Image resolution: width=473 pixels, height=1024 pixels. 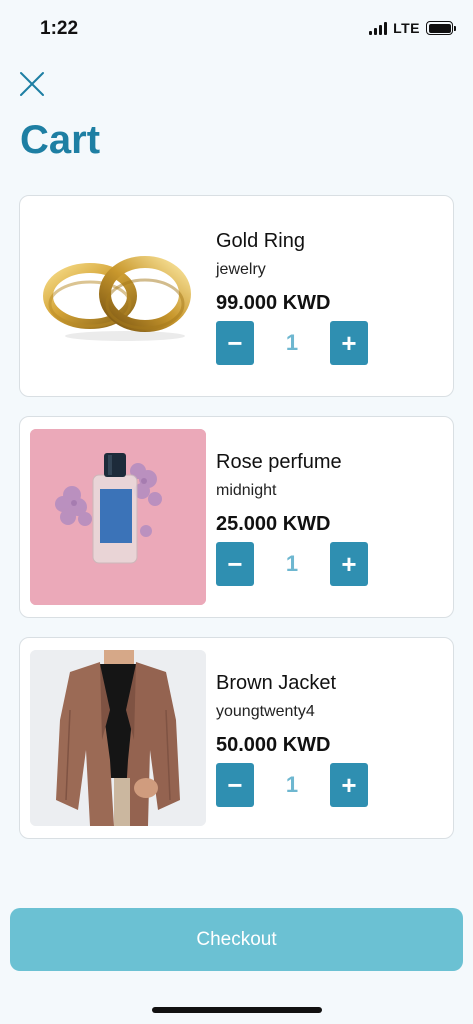 I want to click on product-price: 25.000 KWD, so click(x=273, y=524).